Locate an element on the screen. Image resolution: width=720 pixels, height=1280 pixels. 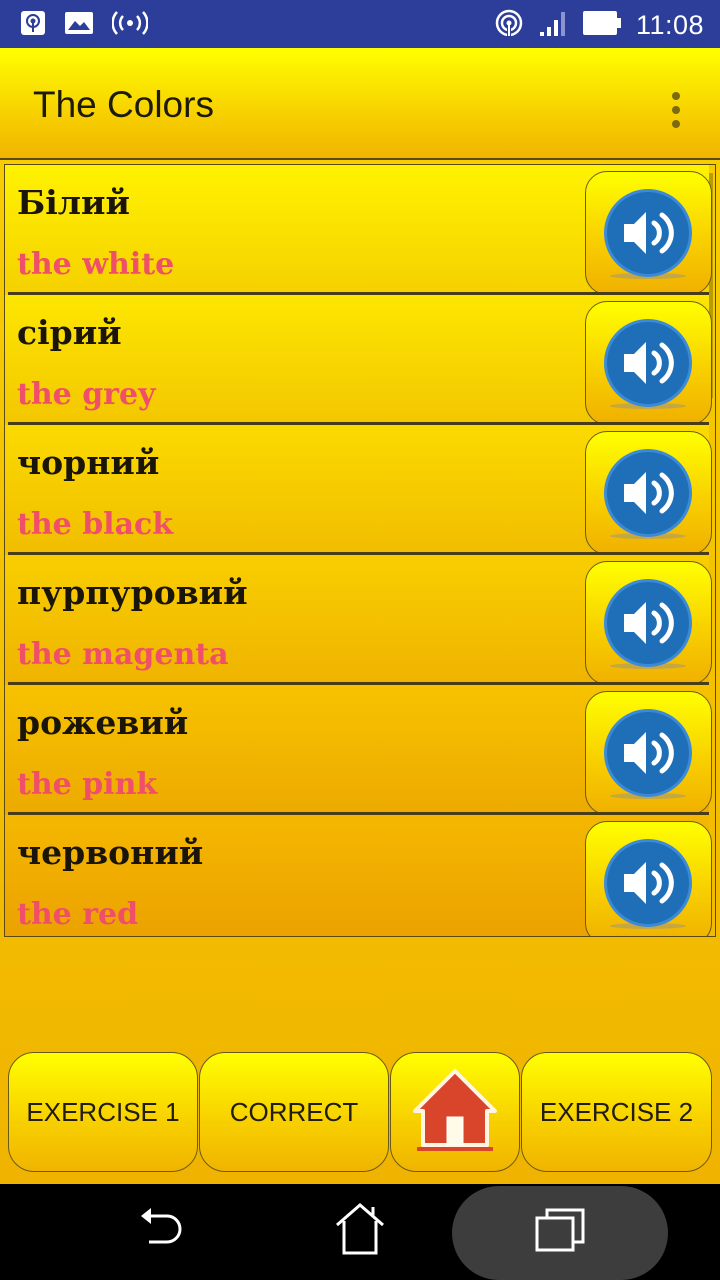
status-bar: 11:08 is located at coordinates (360, 24).